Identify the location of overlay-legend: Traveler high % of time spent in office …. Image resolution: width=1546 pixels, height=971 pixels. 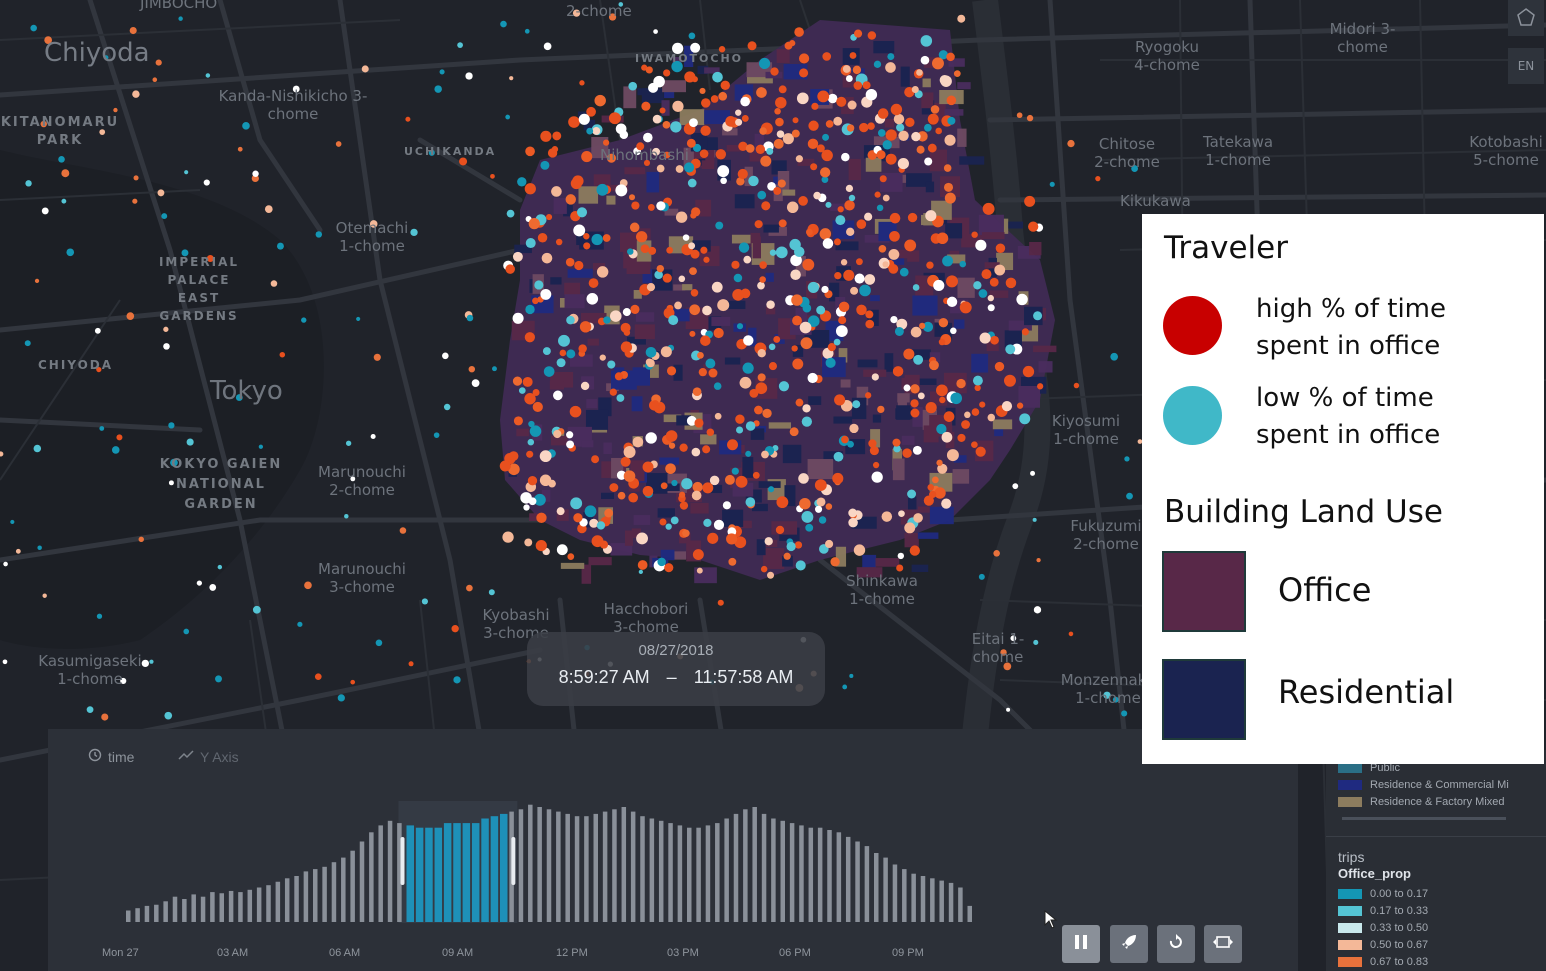
(1343, 489).